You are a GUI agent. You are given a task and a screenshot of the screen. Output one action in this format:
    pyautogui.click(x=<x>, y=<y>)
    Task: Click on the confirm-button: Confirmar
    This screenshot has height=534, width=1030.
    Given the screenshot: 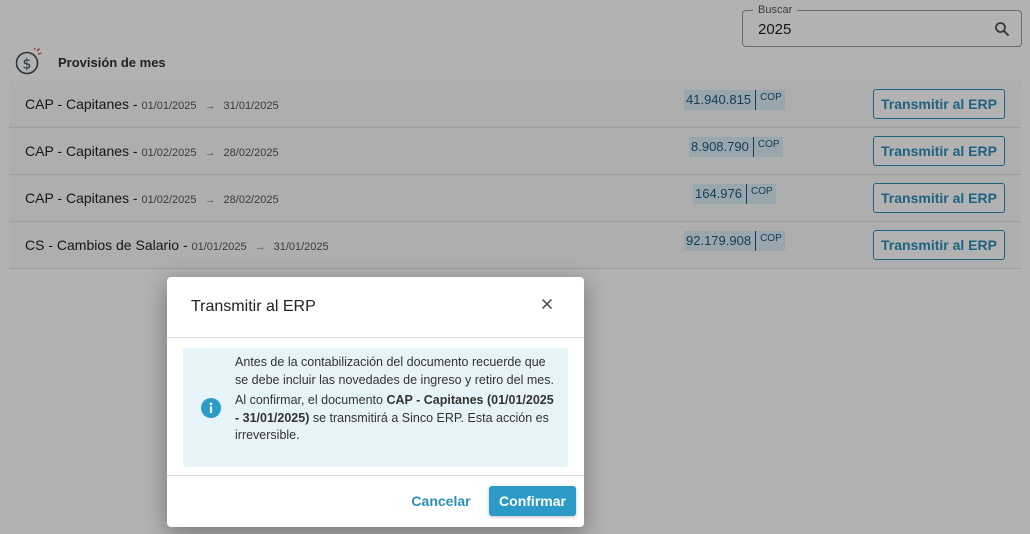 What is the action you would take?
    pyautogui.click(x=532, y=501)
    